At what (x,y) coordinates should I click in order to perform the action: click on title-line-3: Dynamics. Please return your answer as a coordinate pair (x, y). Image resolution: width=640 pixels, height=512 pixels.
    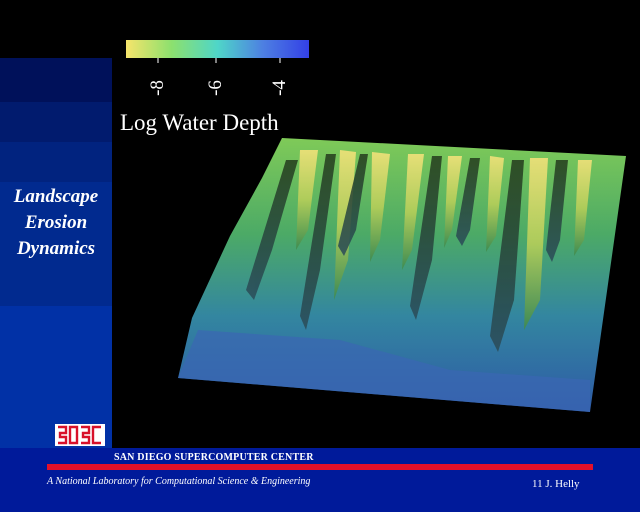
    Looking at the image, I should click on (56, 248).